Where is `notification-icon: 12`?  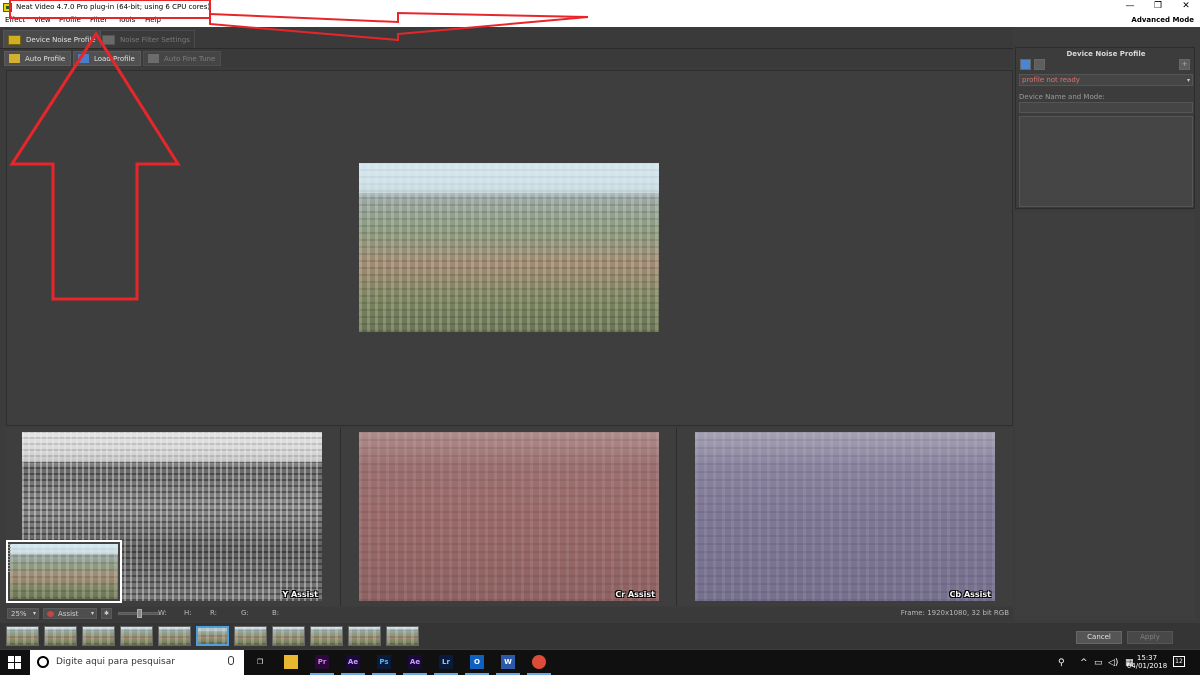
notification-icon: 12 is located at coordinates (1179, 661).